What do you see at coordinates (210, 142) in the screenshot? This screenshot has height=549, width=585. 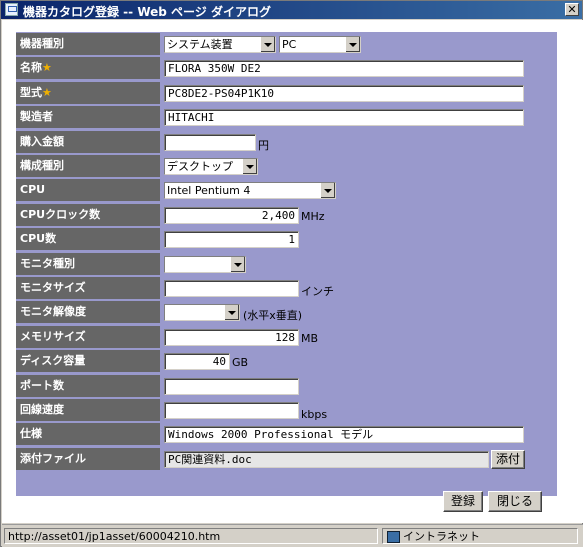 I see `purchase-price-input` at bounding box center [210, 142].